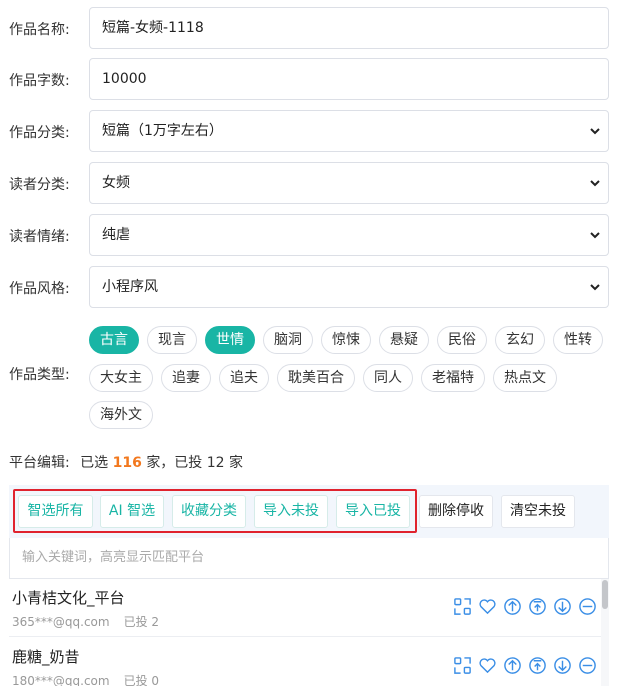 The image size is (617, 686). What do you see at coordinates (39, 30) in the screenshot?
I see `work-name-label: 作品名称:` at bounding box center [39, 30].